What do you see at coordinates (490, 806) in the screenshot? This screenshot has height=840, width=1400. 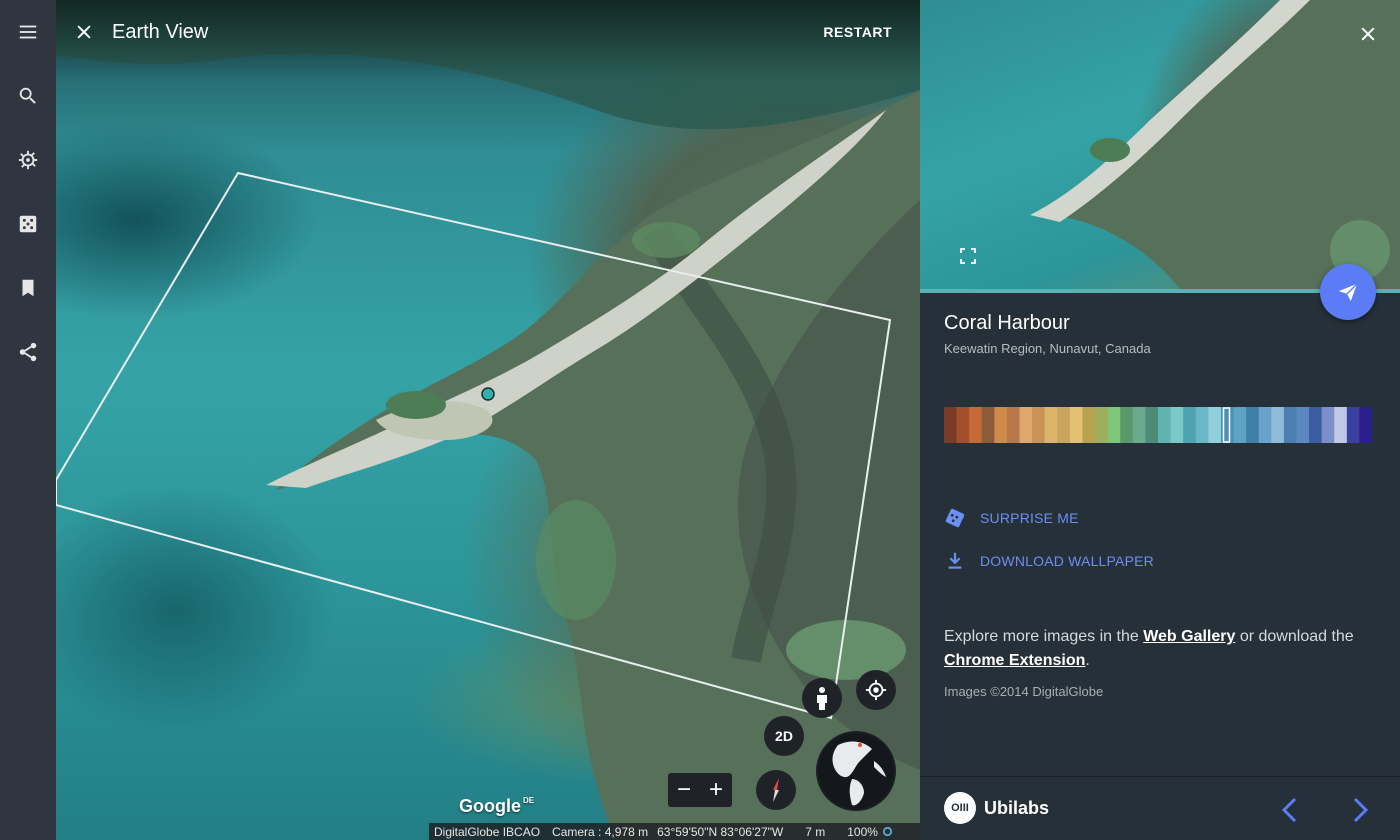 I see `google-logo-text: Google` at bounding box center [490, 806].